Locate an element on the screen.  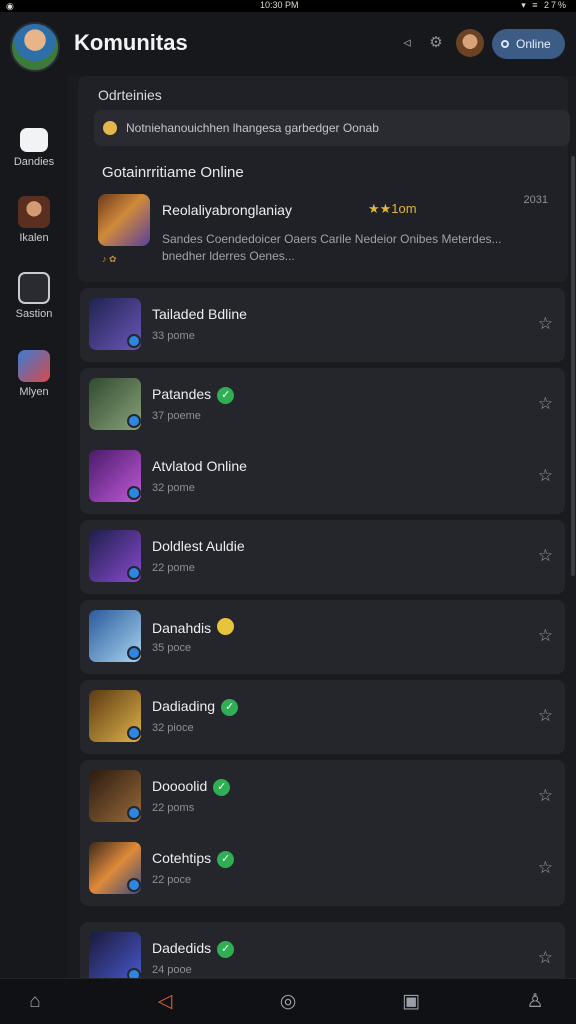
status-indicators: ▾ ≡ 27% is located at coordinates (544, 5).